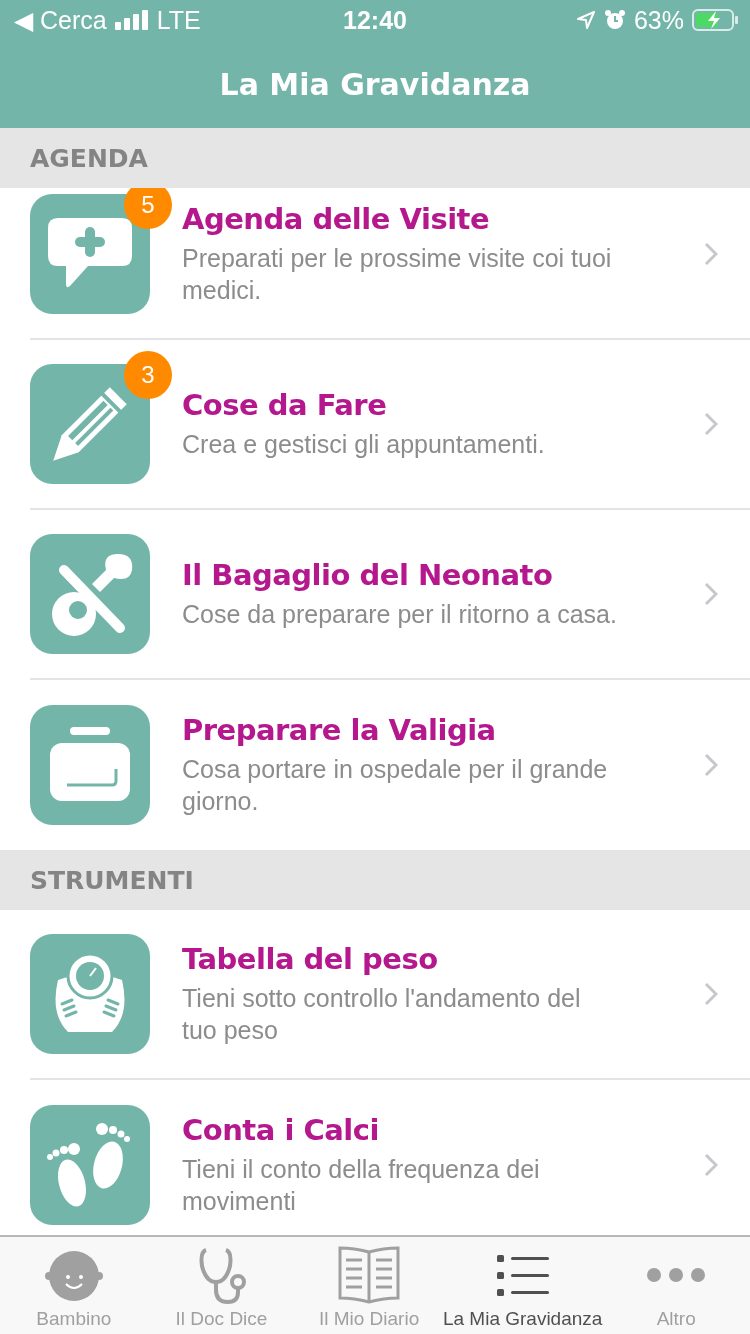 This screenshot has height=1334, width=750. What do you see at coordinates (390, 425) in the screenshot?
I see `list-item: 3 Cose da Fare Crea e gestisci gli appuntamenti.` at bounding box center [390, 425].